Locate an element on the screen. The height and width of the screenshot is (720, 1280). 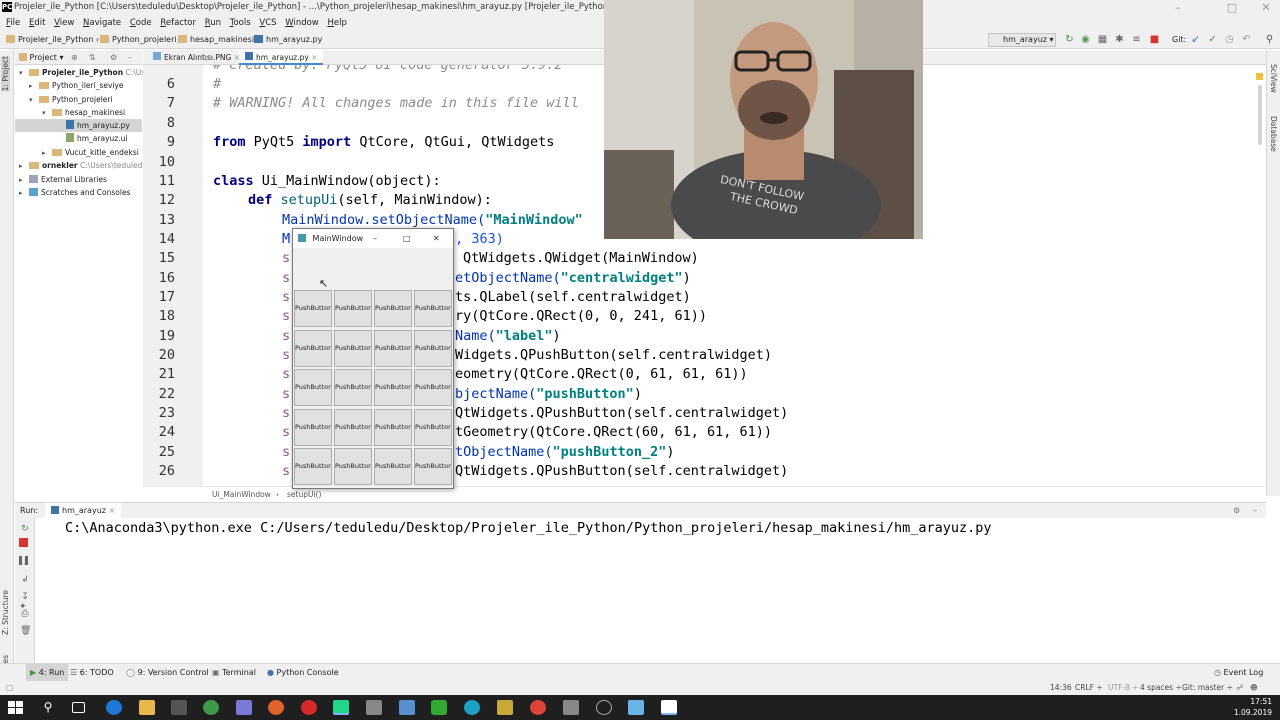
editor-scrollbar is located at coordinates (1260, 115).